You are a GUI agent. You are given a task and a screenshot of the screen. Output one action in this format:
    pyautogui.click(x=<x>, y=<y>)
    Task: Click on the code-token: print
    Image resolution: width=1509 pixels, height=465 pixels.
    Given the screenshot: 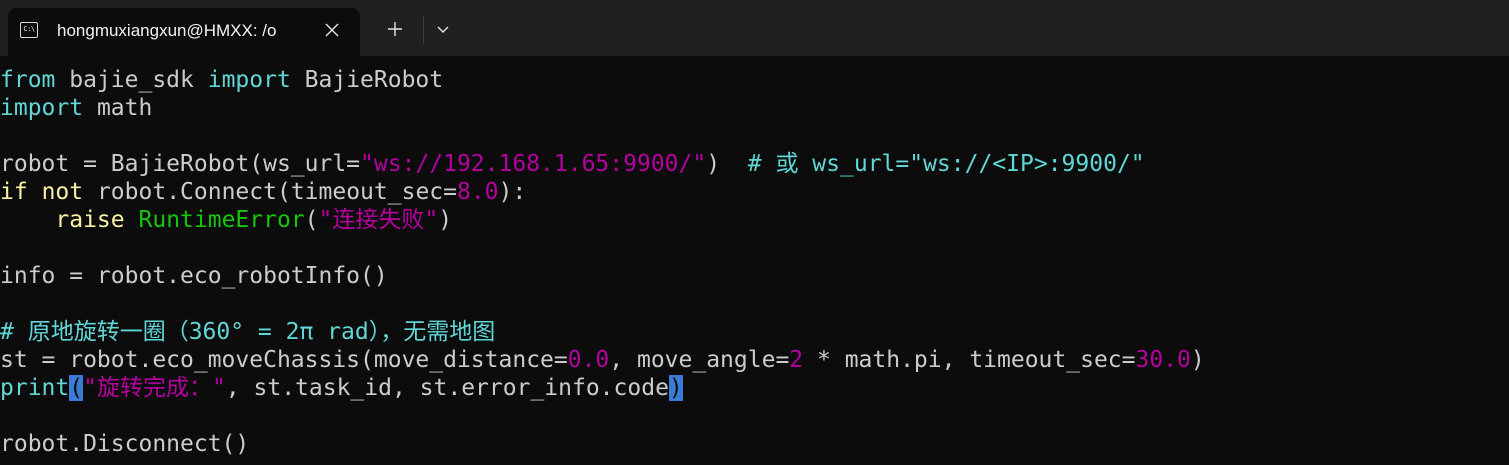 What is the action you would take?
    pyautogui.click(x=35, y=388)
    